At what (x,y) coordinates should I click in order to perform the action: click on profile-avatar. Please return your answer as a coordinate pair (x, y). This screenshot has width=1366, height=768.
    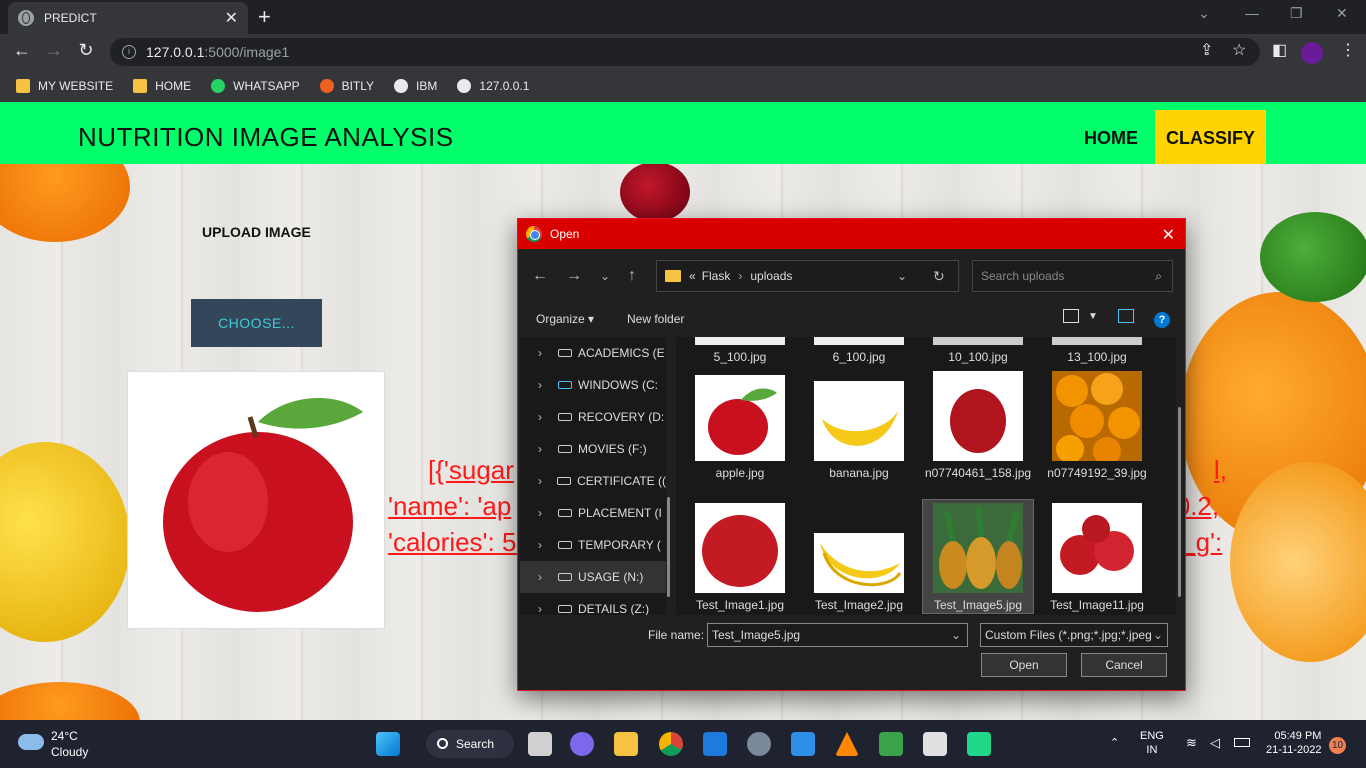
    Looking at the image, I should click on (1312, 53).